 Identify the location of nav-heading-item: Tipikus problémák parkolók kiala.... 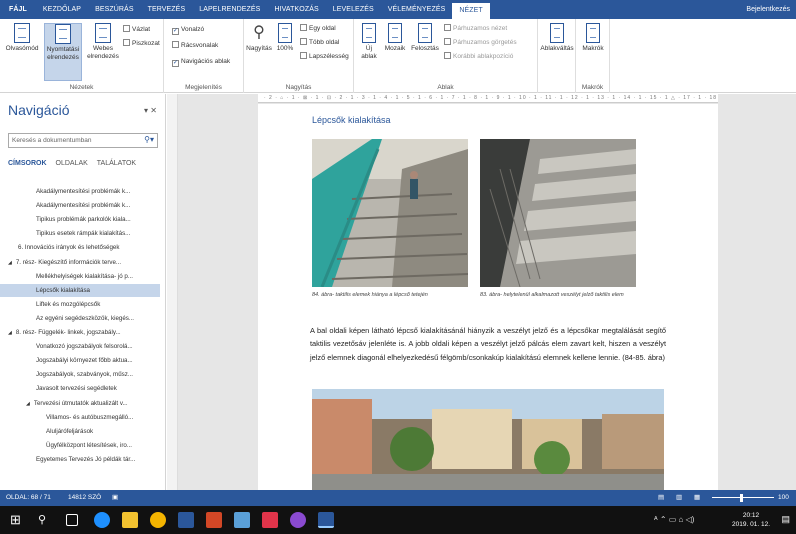
(80, 219).